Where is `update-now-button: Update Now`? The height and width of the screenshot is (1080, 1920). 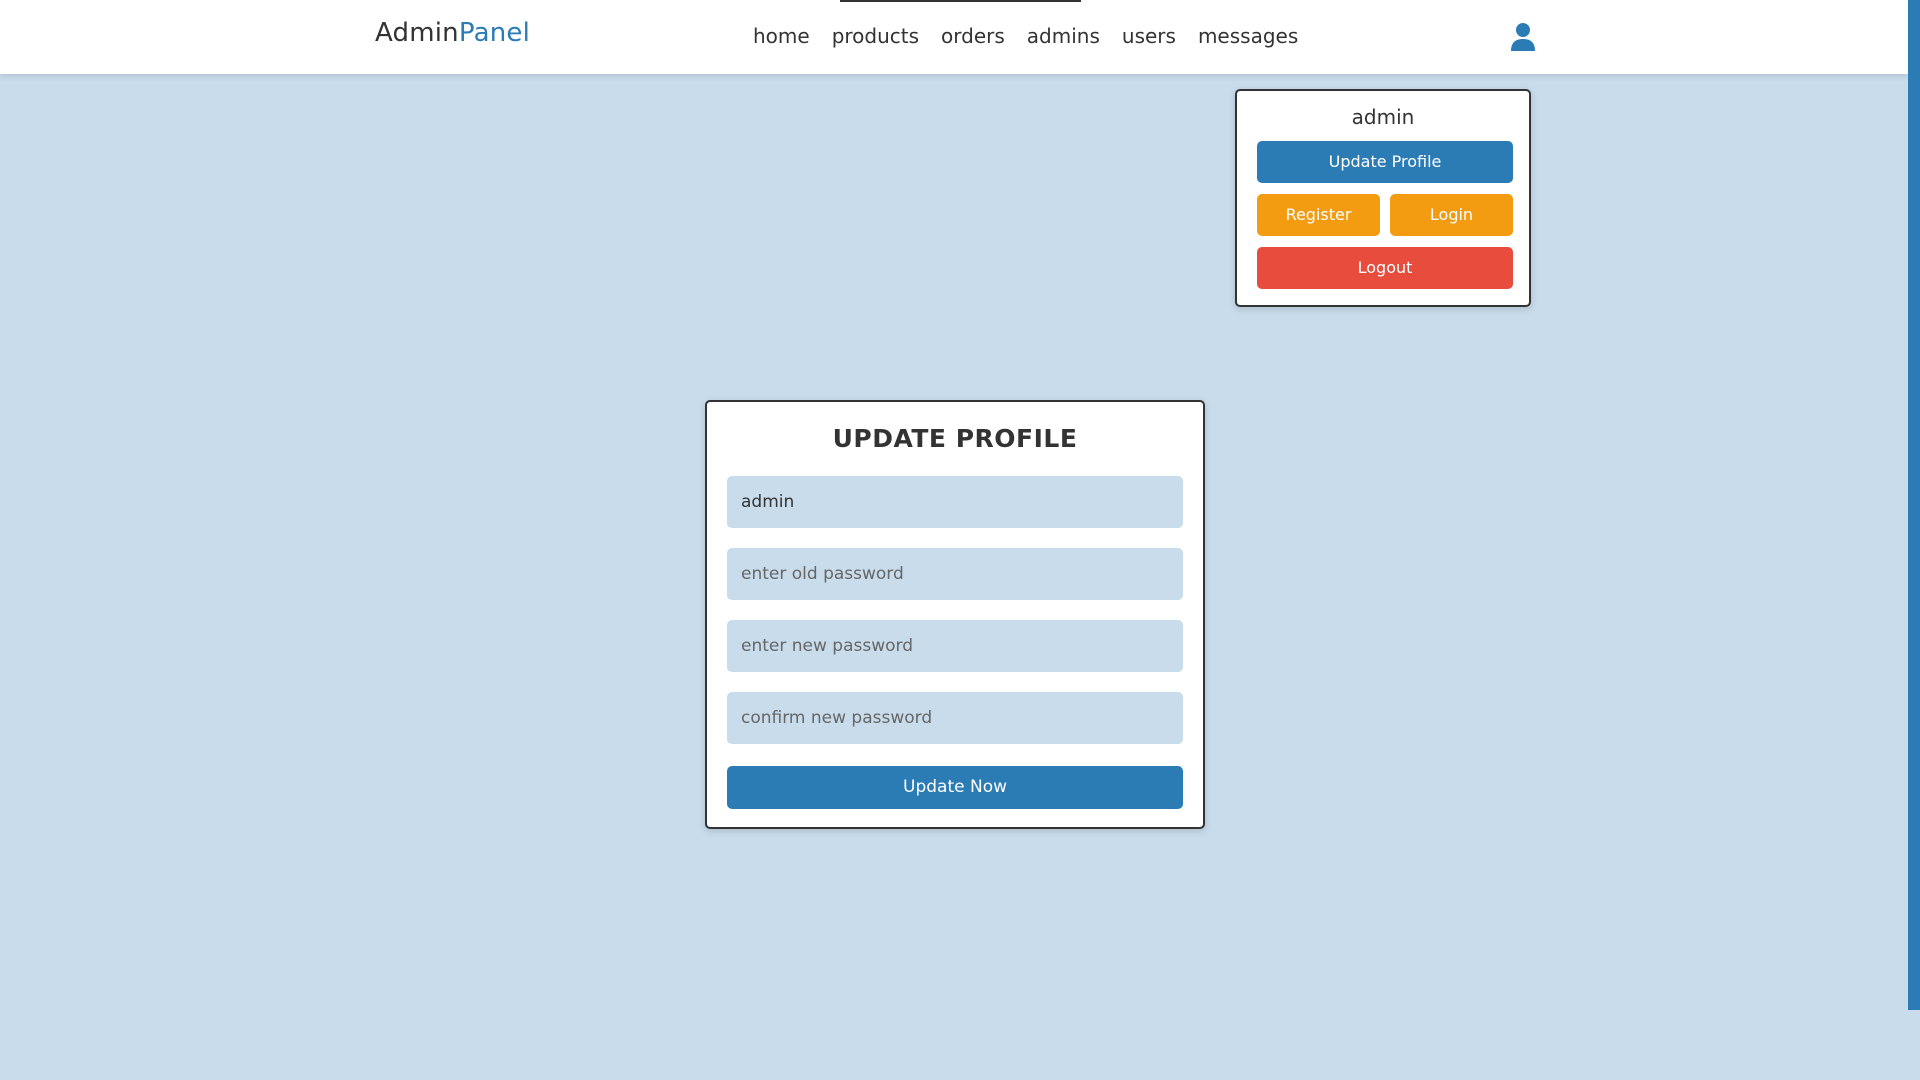 update-now-button: Update Now is located at coordinates (955, 787).